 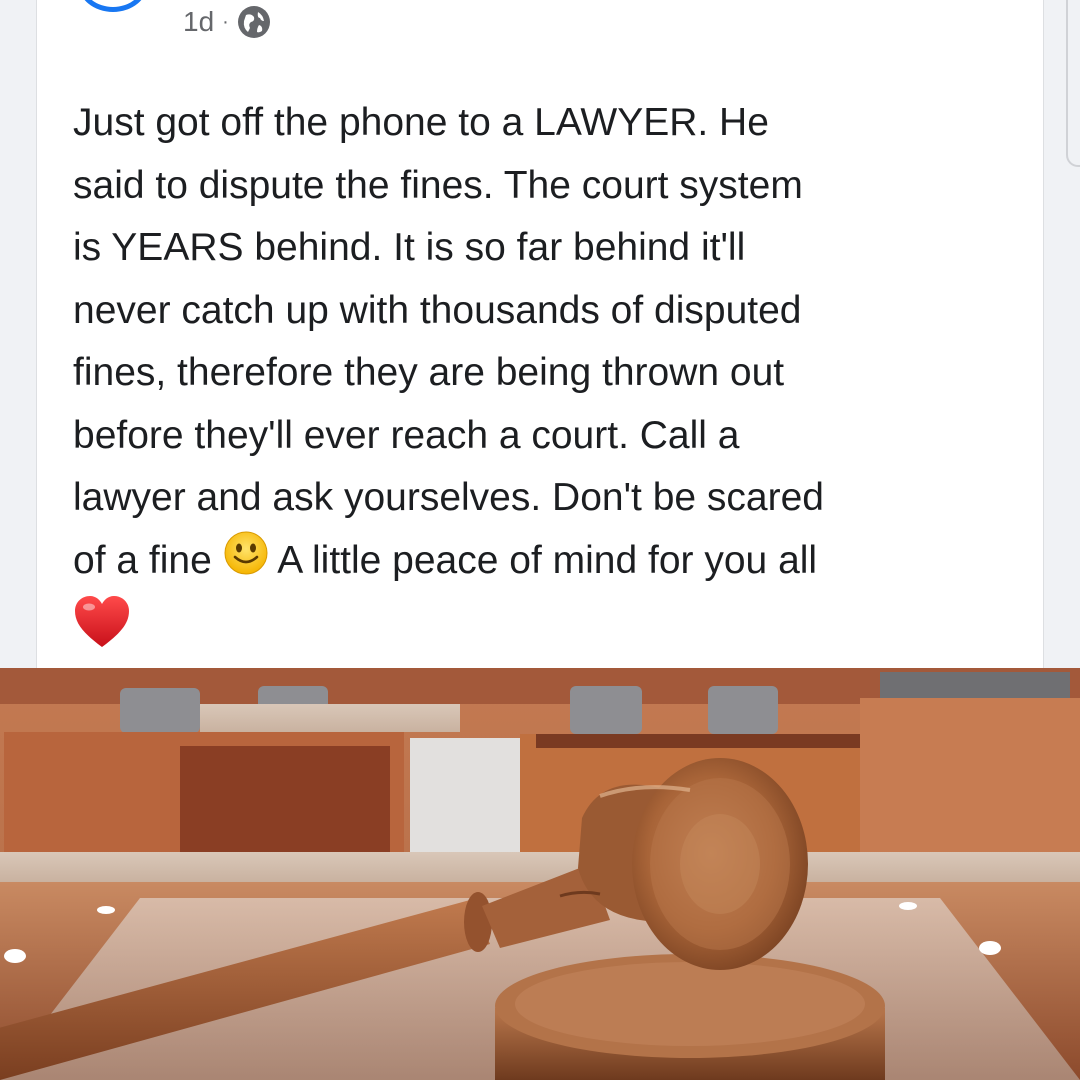 What do you see at coordinates (1073, 83) in the screenshot?
I see `adjacent-panel-edge` at bounding box center [1073, 83].